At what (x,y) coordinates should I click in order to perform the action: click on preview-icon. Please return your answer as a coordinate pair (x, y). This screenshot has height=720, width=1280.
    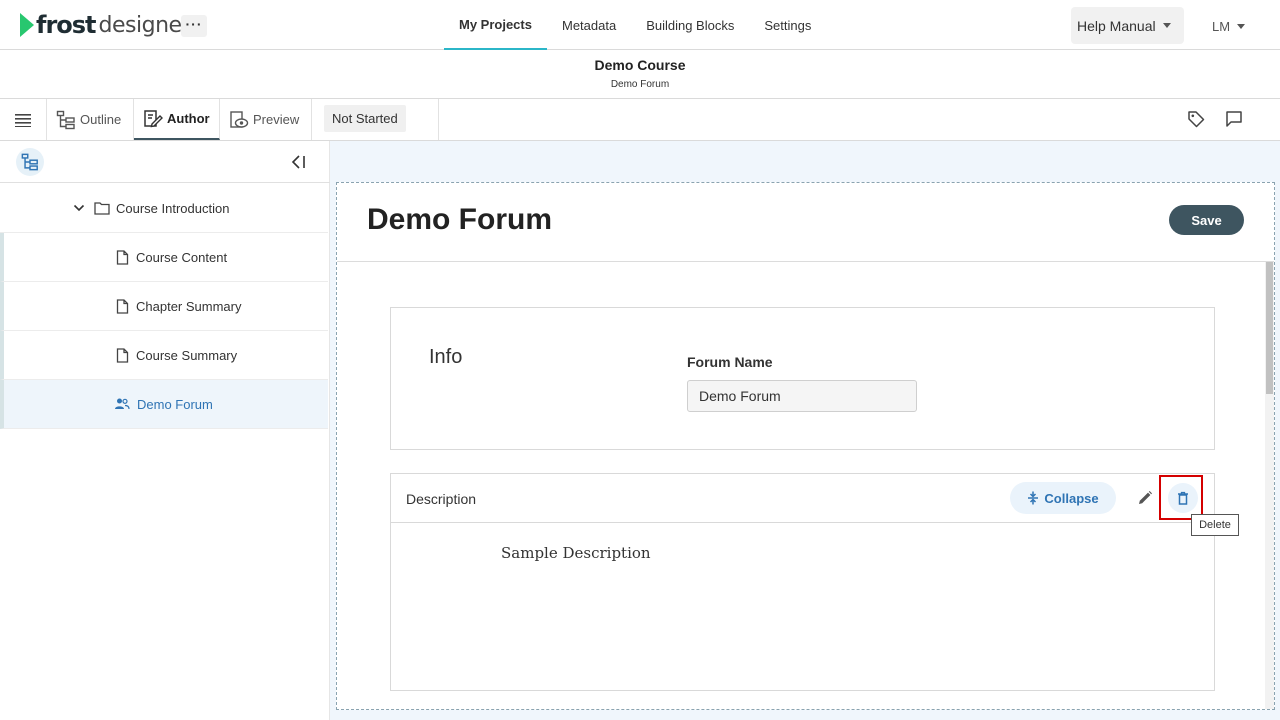
    Looking at the image, I should click on (239, 119).